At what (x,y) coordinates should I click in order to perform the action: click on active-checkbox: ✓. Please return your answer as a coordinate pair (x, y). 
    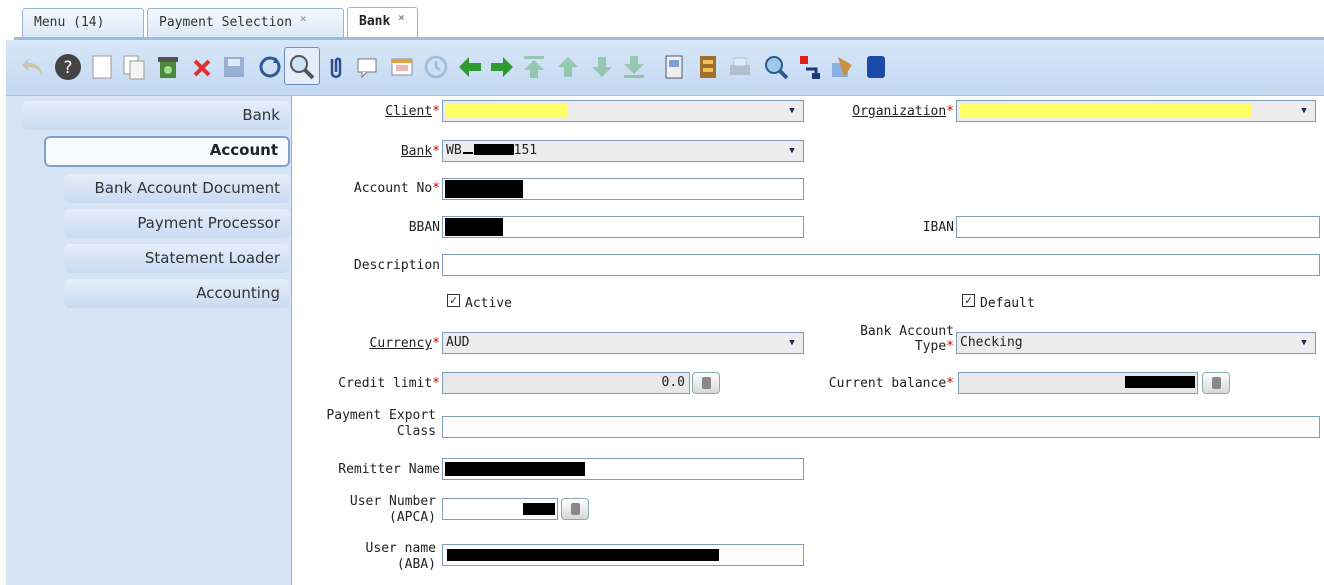
    Looking at the image, I should click on (453, 300).